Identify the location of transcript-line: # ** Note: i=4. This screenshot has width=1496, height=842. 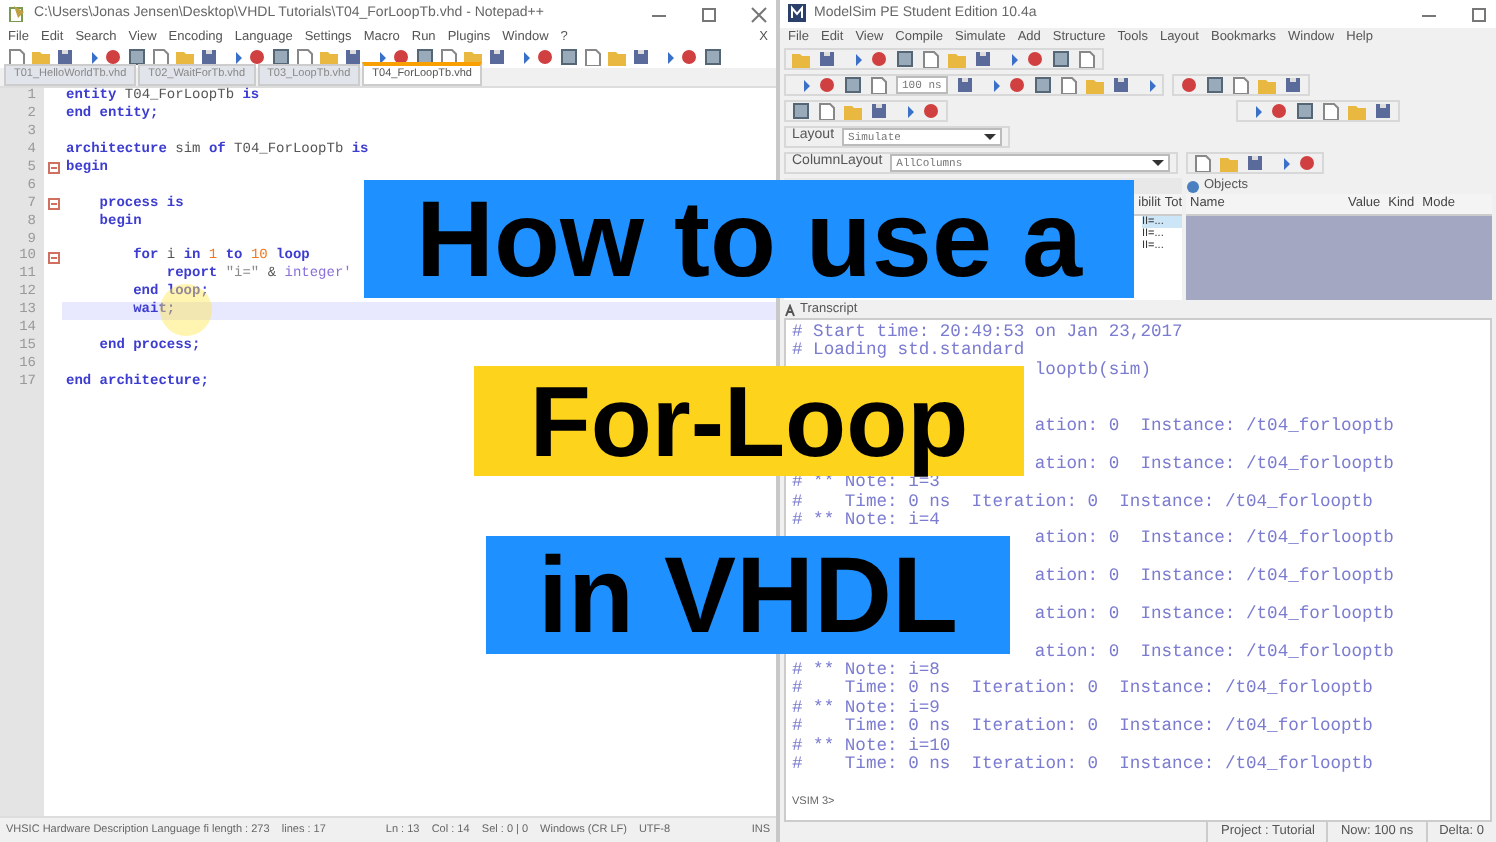
(867, 521).